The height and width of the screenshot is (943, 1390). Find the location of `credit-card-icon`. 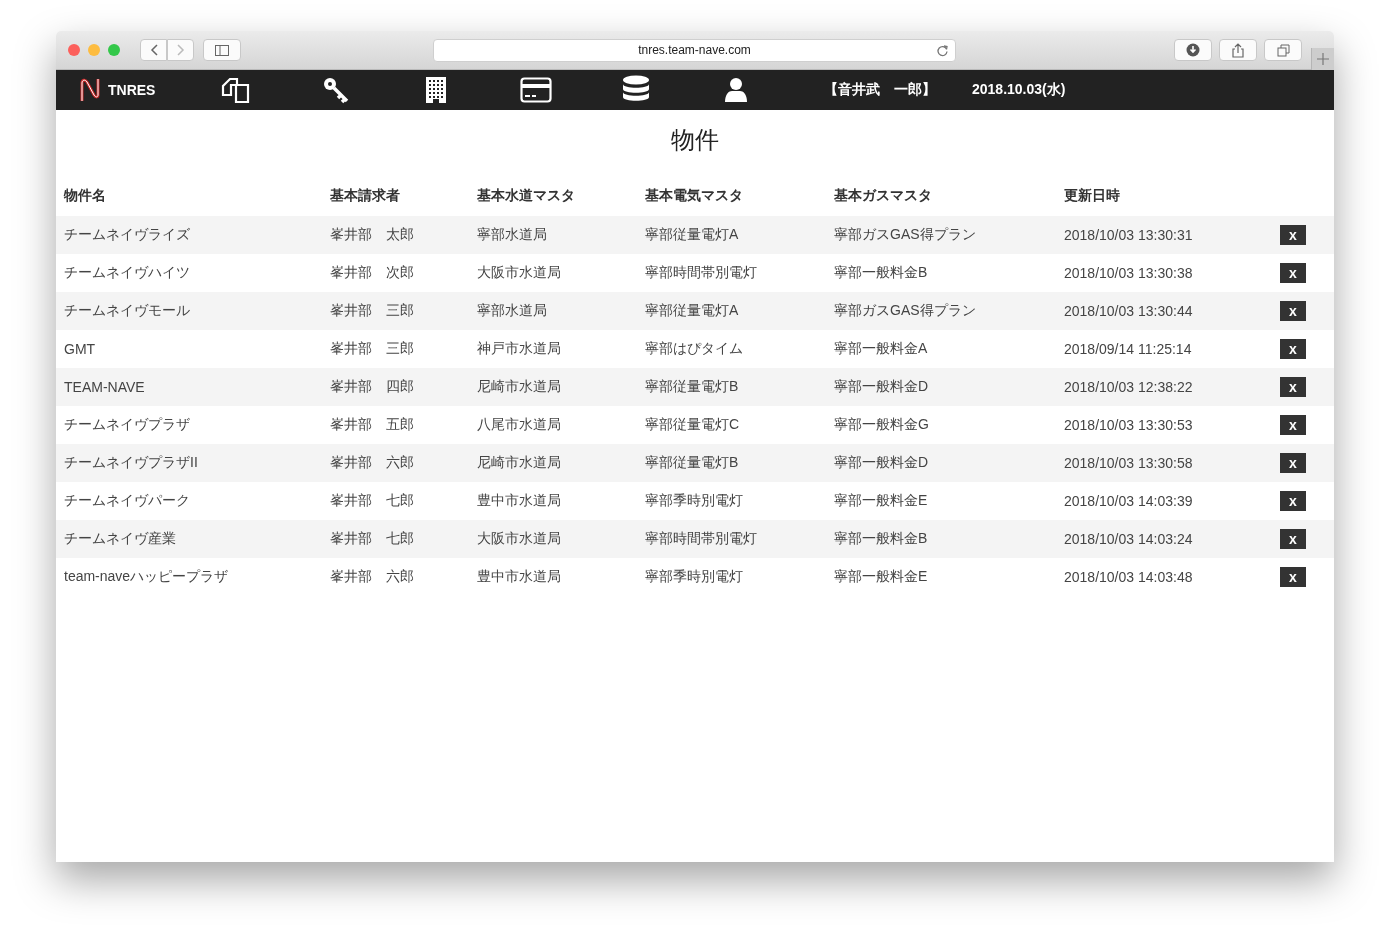

credit-card-icon is located at coordinates (536, 90).